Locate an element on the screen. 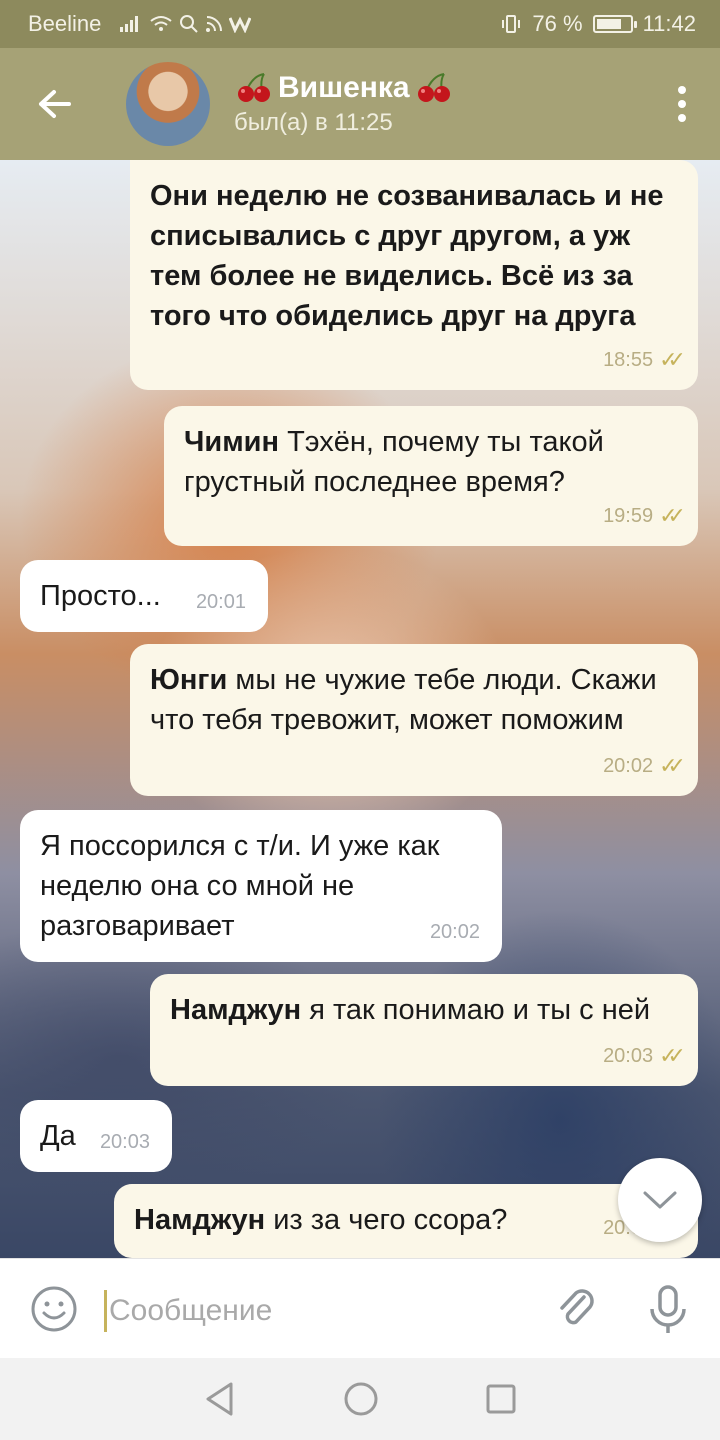  nav-back-icon is located at coordinates (220, 1399).